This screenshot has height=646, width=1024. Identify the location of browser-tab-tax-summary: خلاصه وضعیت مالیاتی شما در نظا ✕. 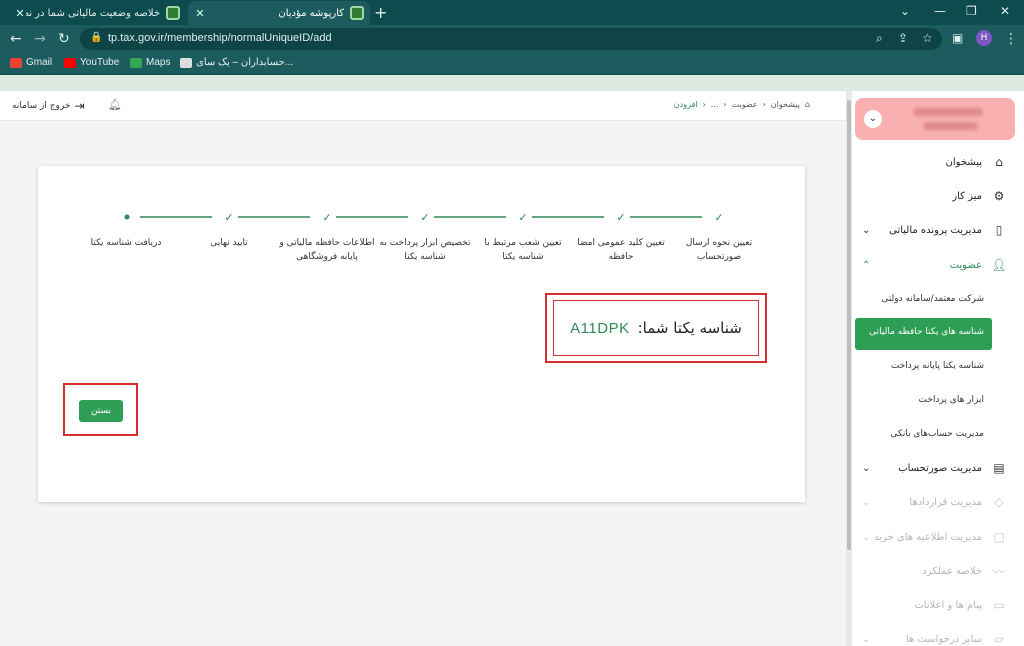
(97, 13).